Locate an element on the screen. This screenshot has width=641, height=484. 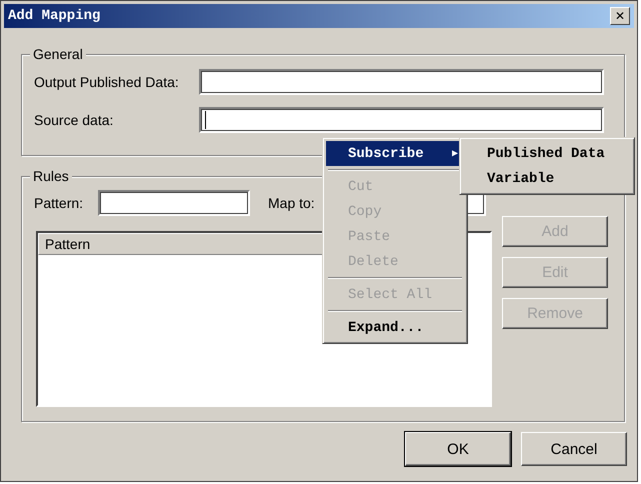
field-label: Pattern: is located at coordinates (59, 203).